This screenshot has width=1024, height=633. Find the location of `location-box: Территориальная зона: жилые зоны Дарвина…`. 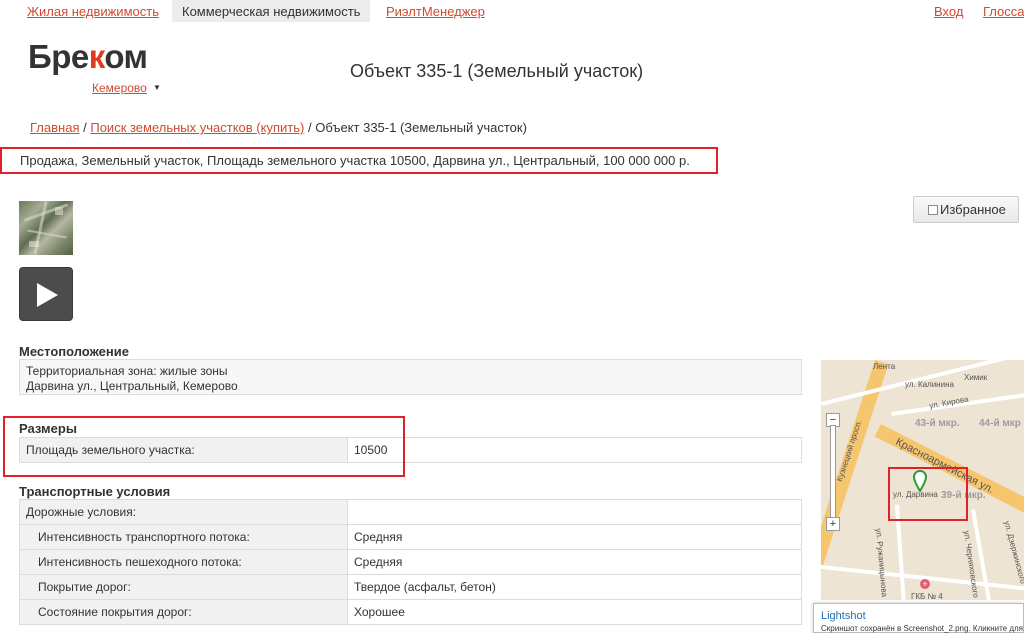

location-box: Территориальная зона: жилые зоны Дарвина… is located at coordinates (410, 377).